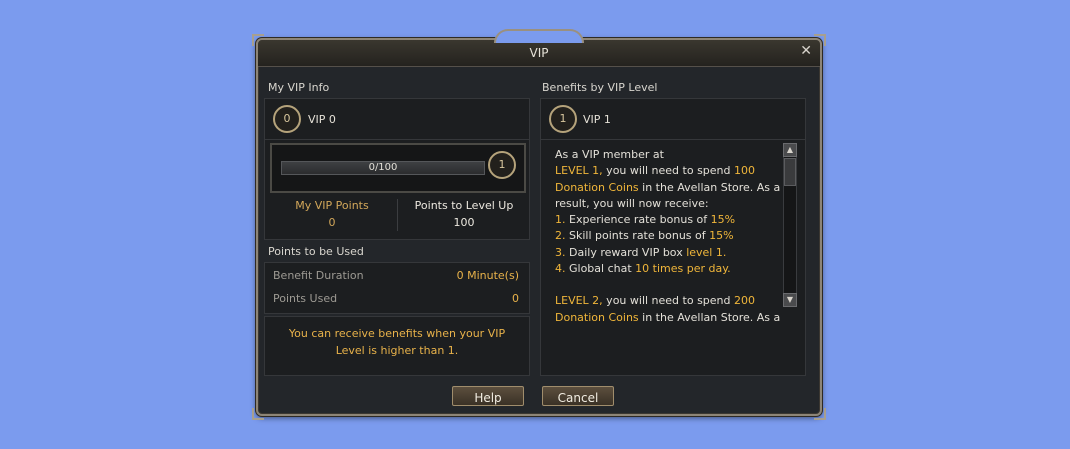 The image size is (1070, 449). I want to click on level-1-coins: Donation Coins, so click(597, 187).